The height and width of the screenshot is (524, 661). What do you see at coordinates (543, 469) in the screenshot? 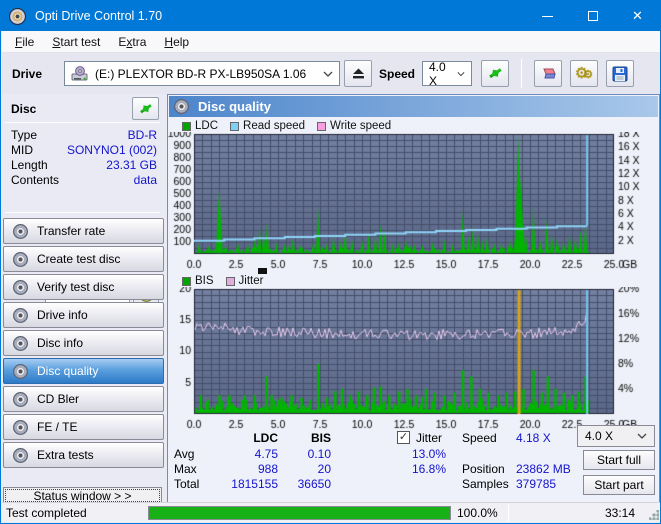
I see `position-value: 23862 MB` at bounding box center [543, 469].